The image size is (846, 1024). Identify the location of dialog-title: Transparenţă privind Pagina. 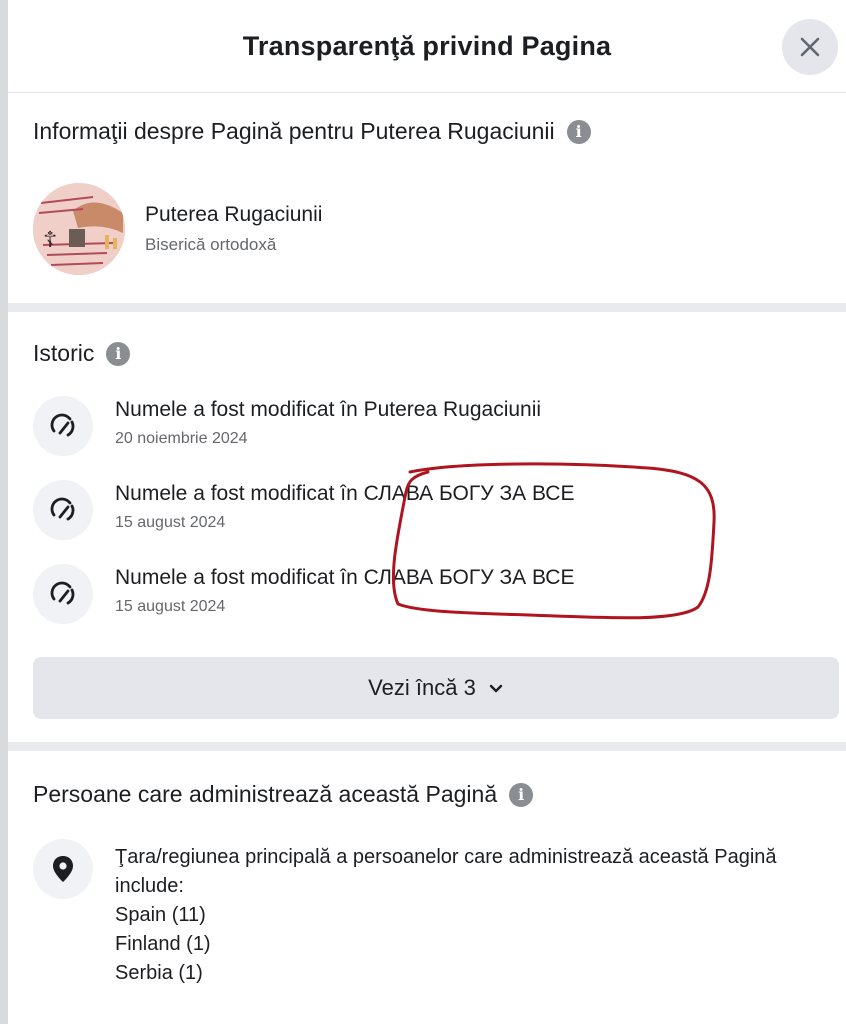
(427, 45).